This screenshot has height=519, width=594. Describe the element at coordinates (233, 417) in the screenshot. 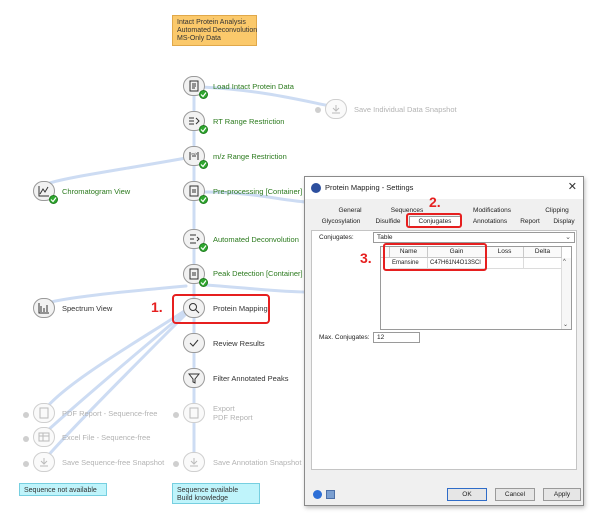

I see `export-label-line2: PDF Report` at that location.